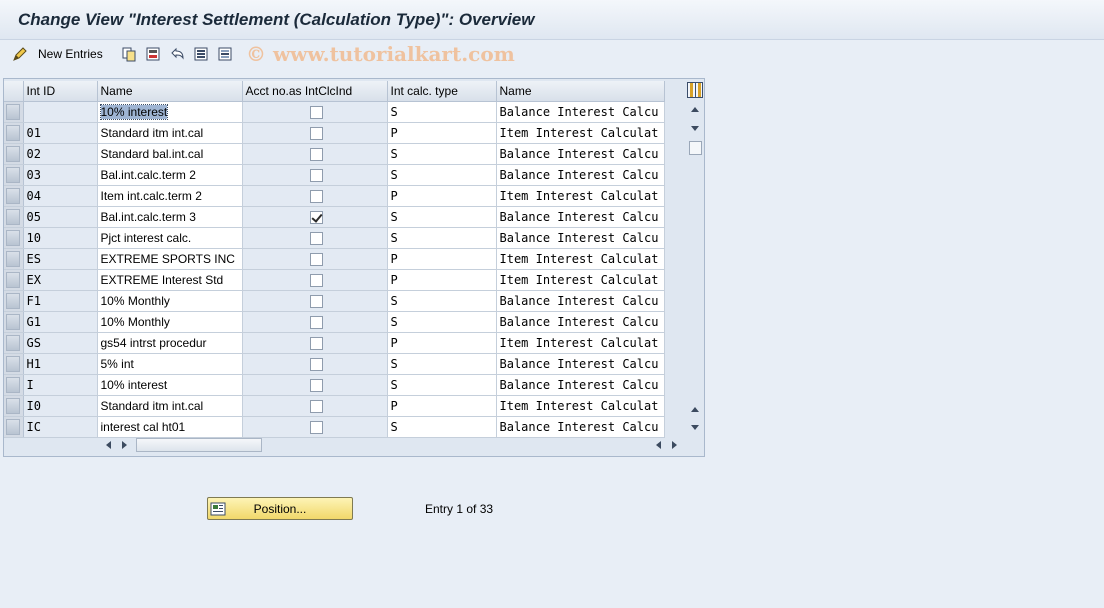 This screenshot has height=608, width=1104. I want to click on column-header-acct-no: Acct no.as IntClcInd, so click(315, 91).